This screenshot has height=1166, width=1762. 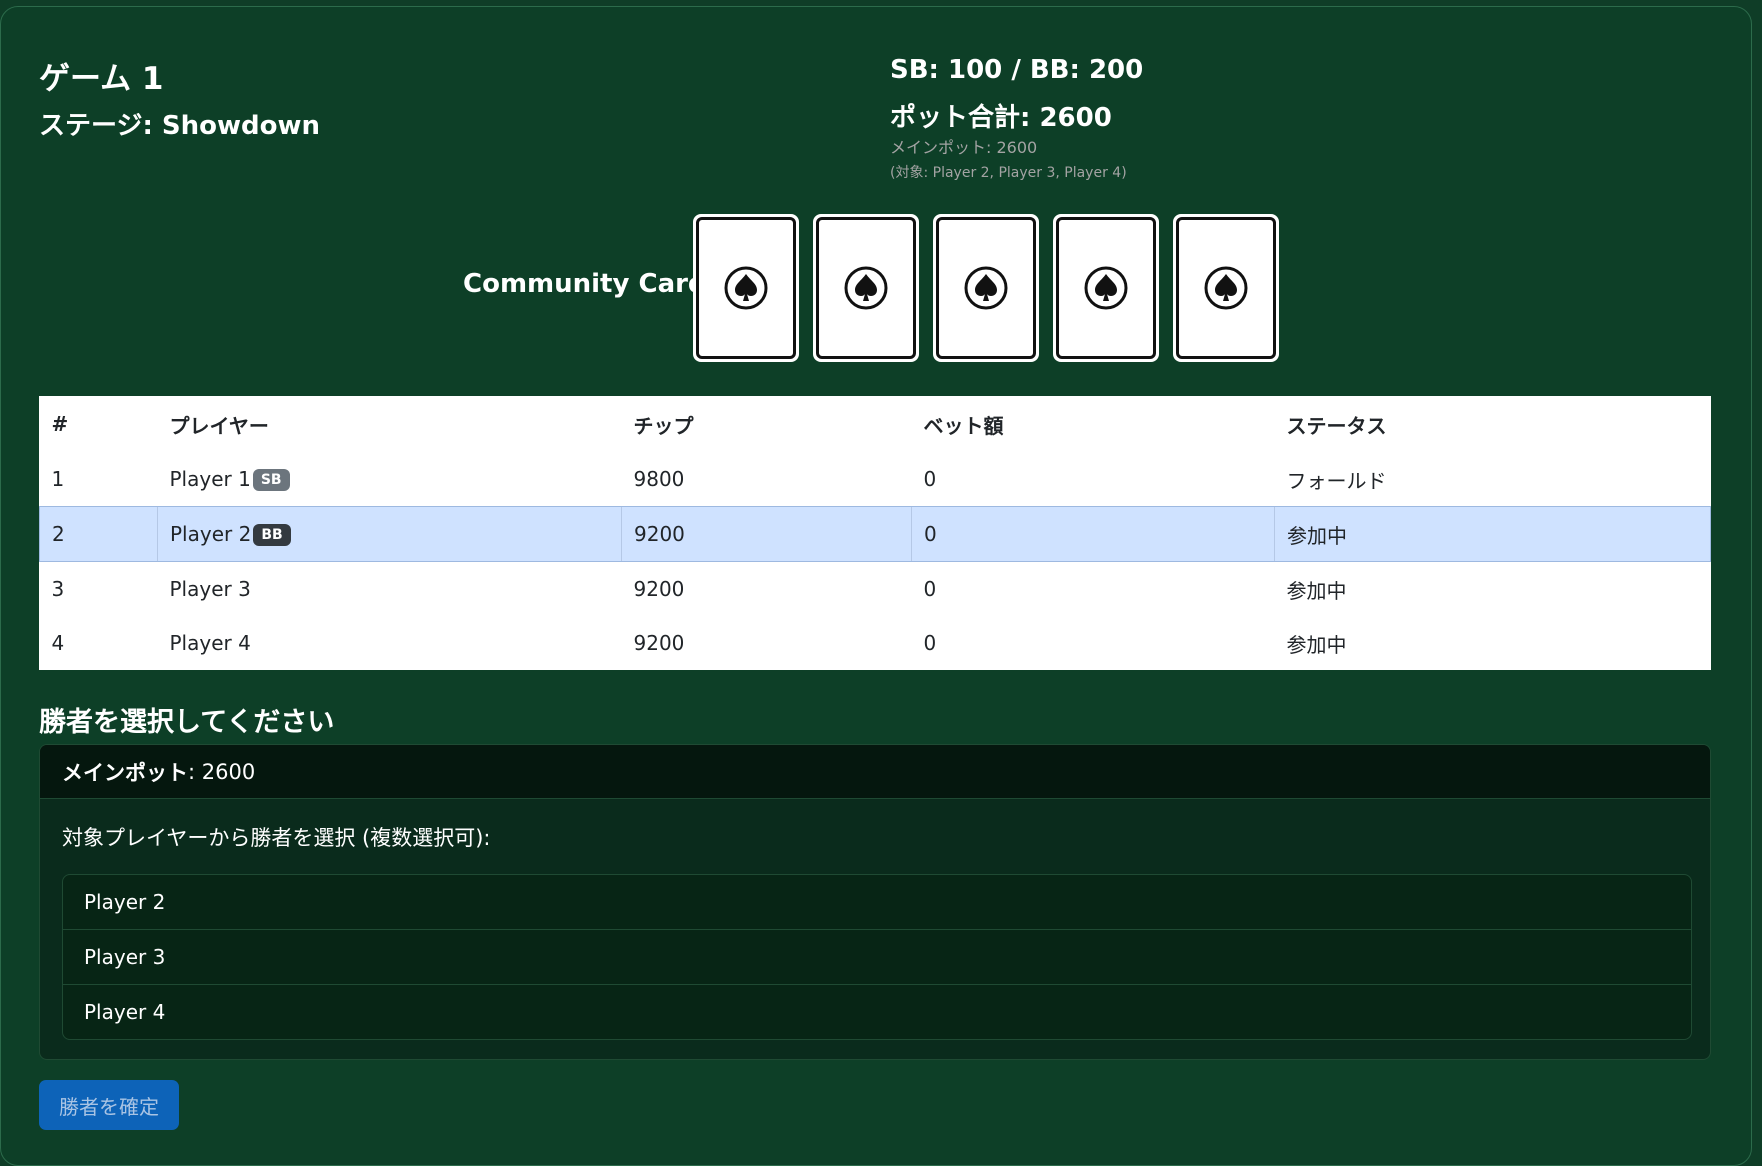 What do you see at coordinates (210, 478) in the screenshot?
I see `player-name: Player 1` at bounding box center [210, 478].